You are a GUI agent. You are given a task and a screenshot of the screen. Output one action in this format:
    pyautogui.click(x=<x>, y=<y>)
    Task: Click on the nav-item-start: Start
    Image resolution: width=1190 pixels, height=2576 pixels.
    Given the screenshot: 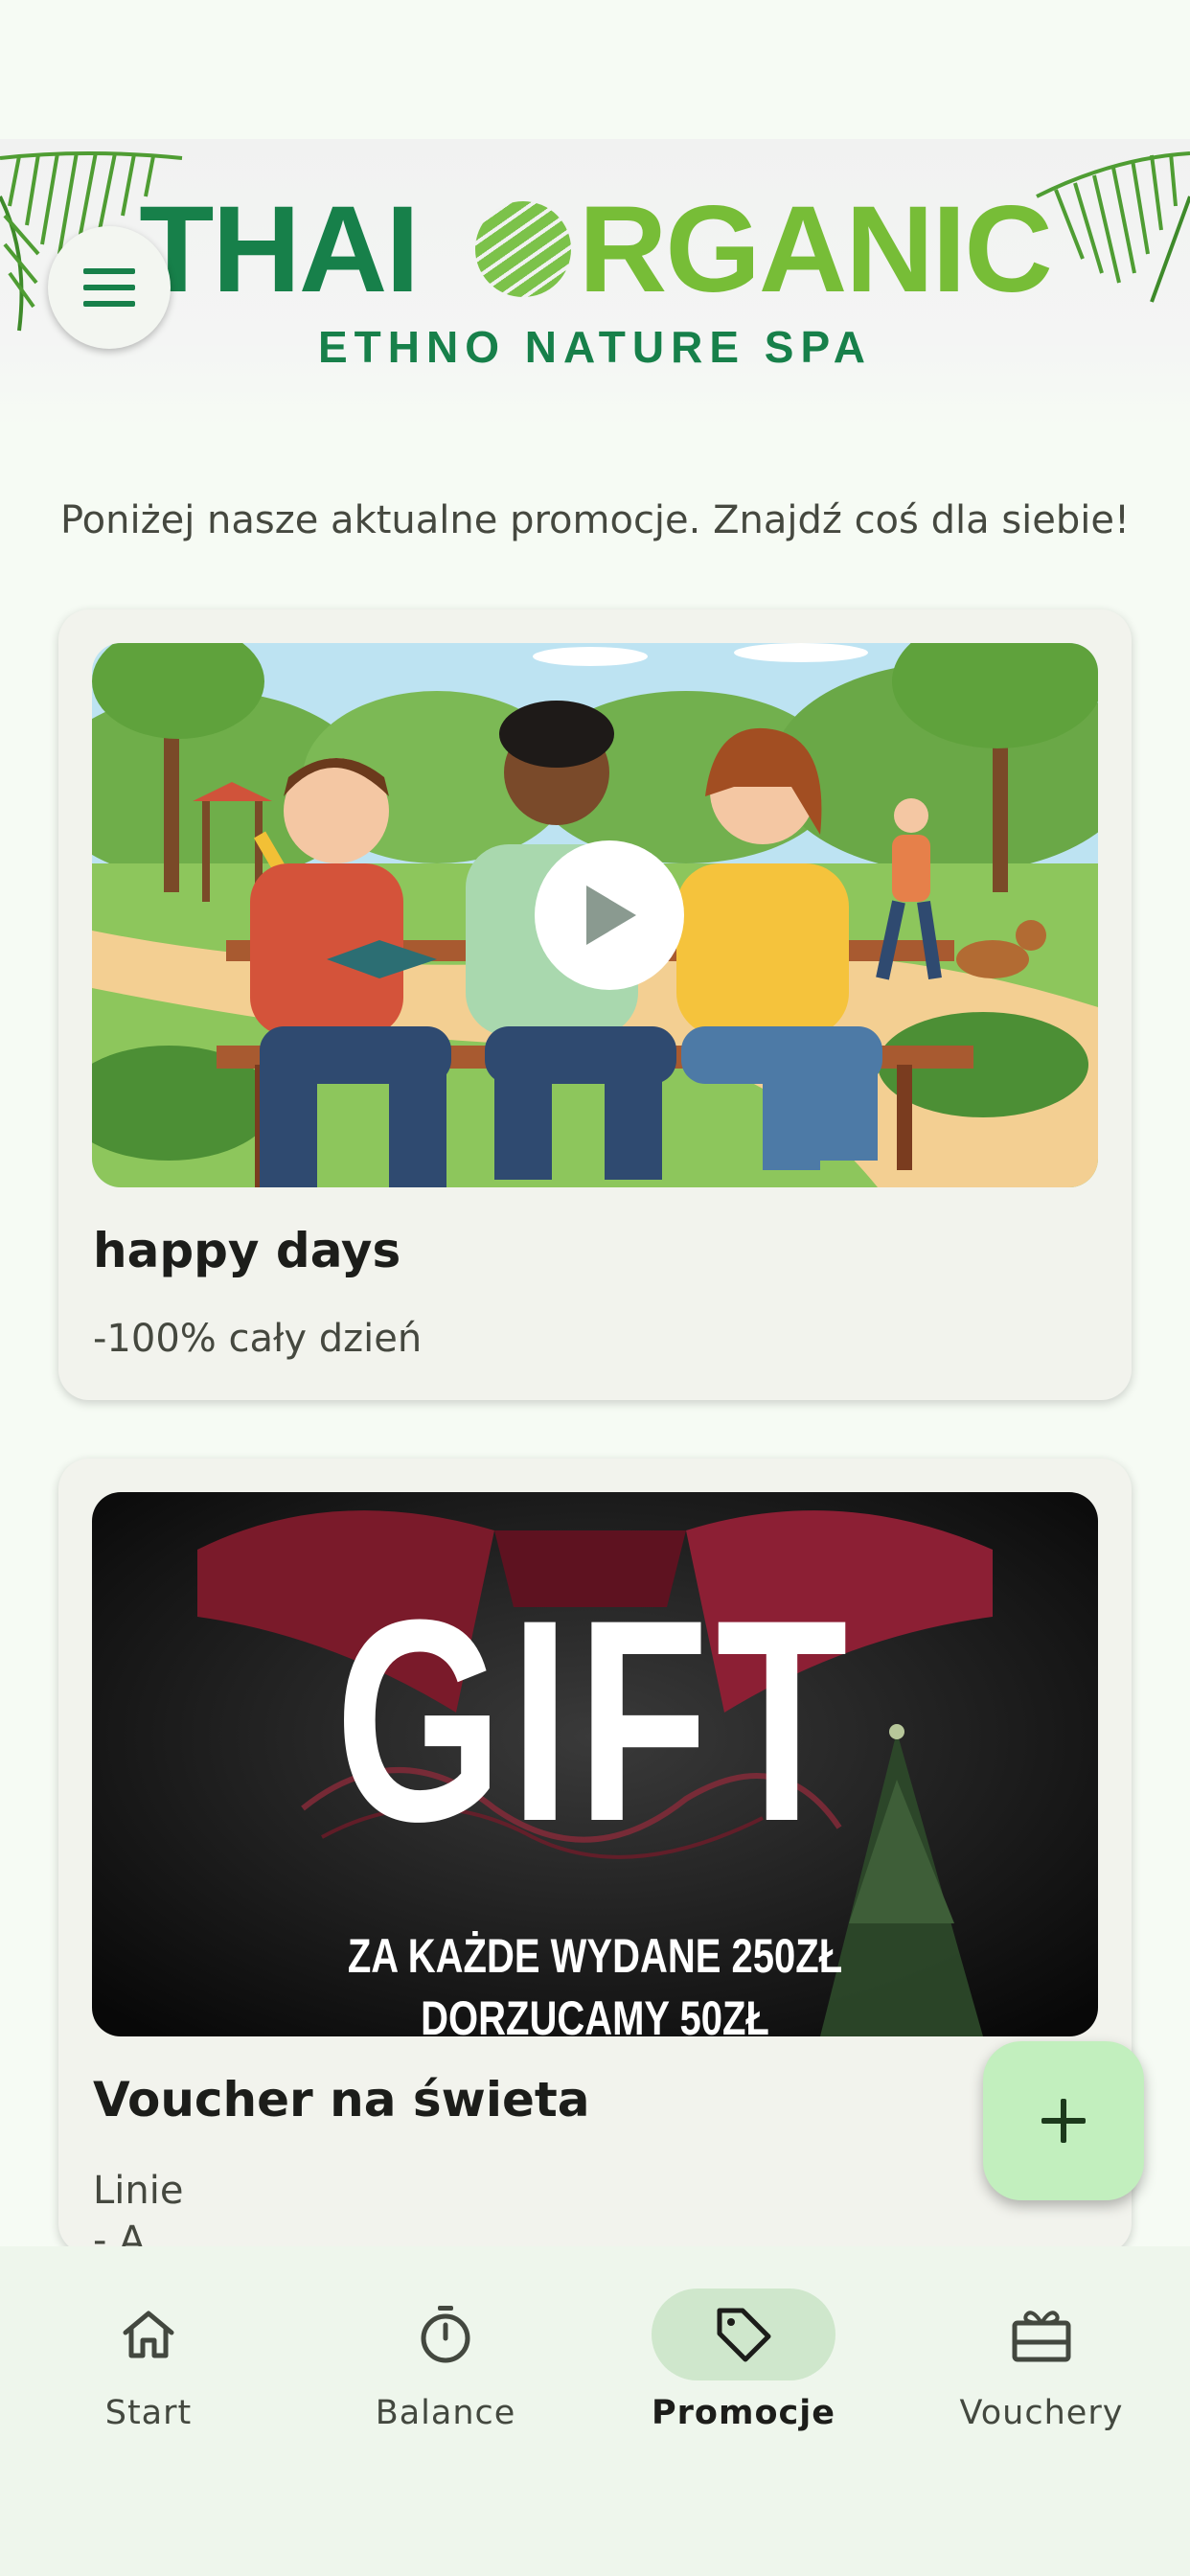 What is the action you would take?
    pyautogui.click(x=148, y=2360)
    